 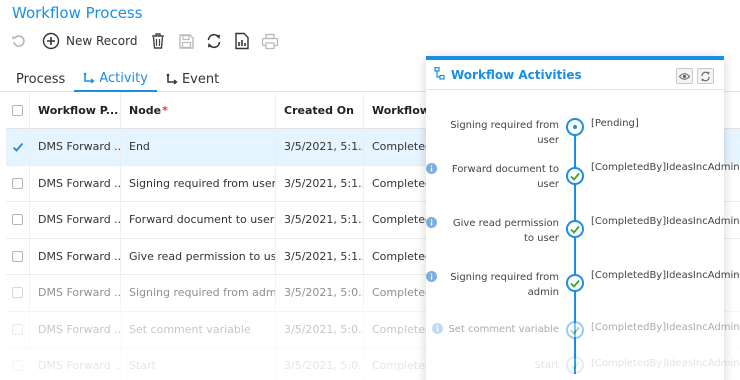 I want to click on pending-node-icon, so click(x=575, y=127).